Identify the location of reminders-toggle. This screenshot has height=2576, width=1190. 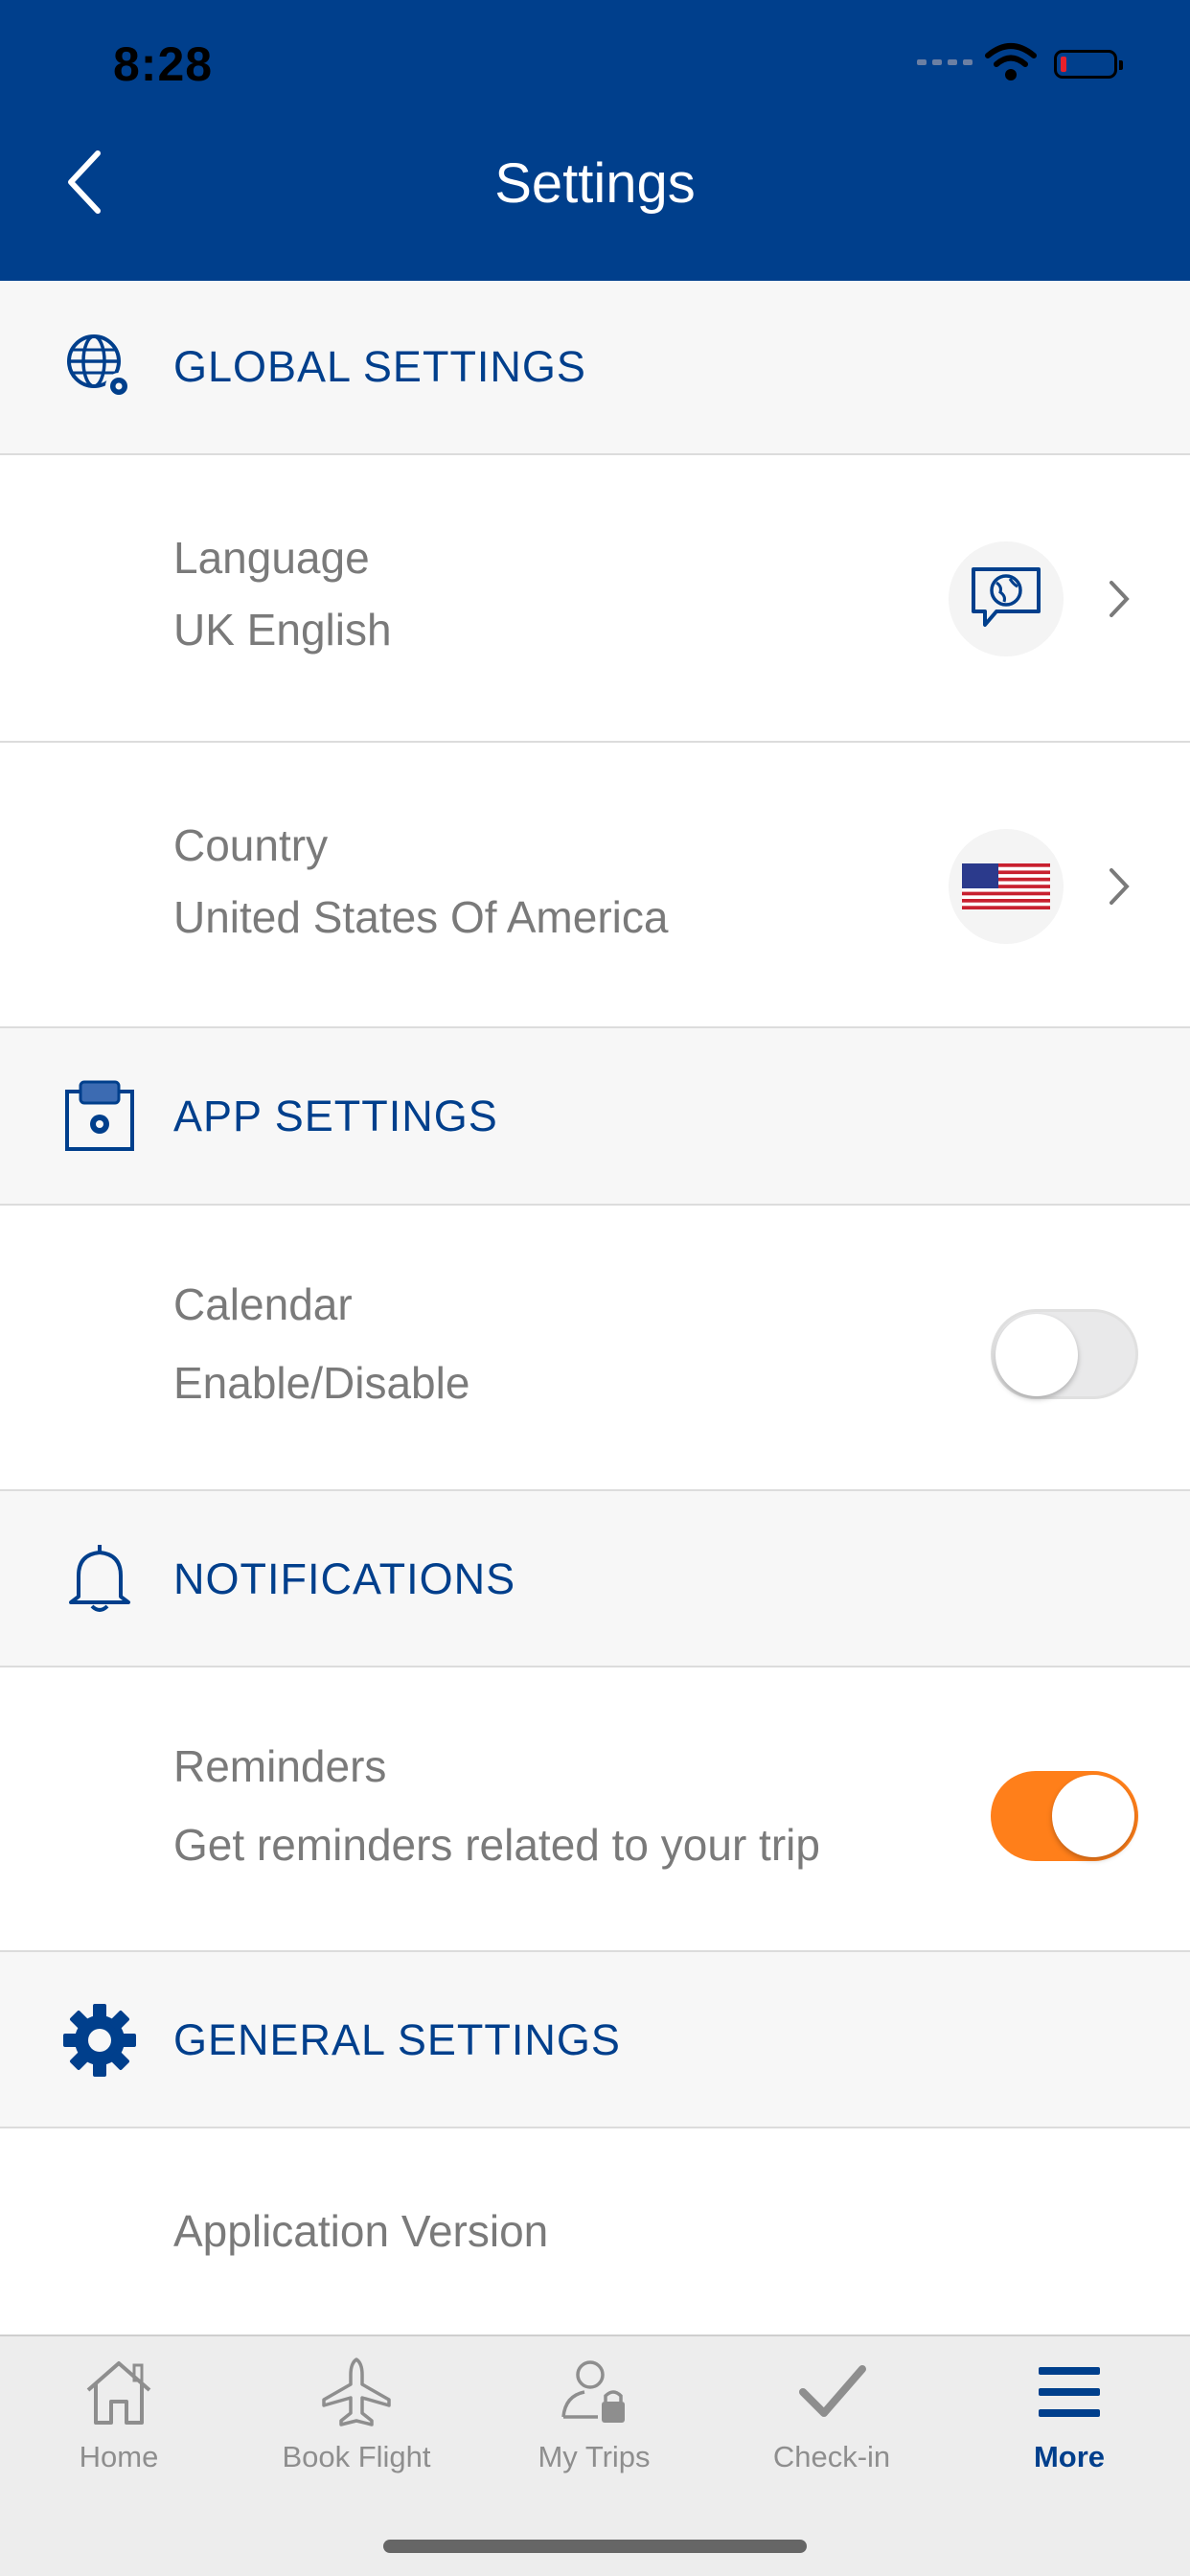
(1065, 1816).